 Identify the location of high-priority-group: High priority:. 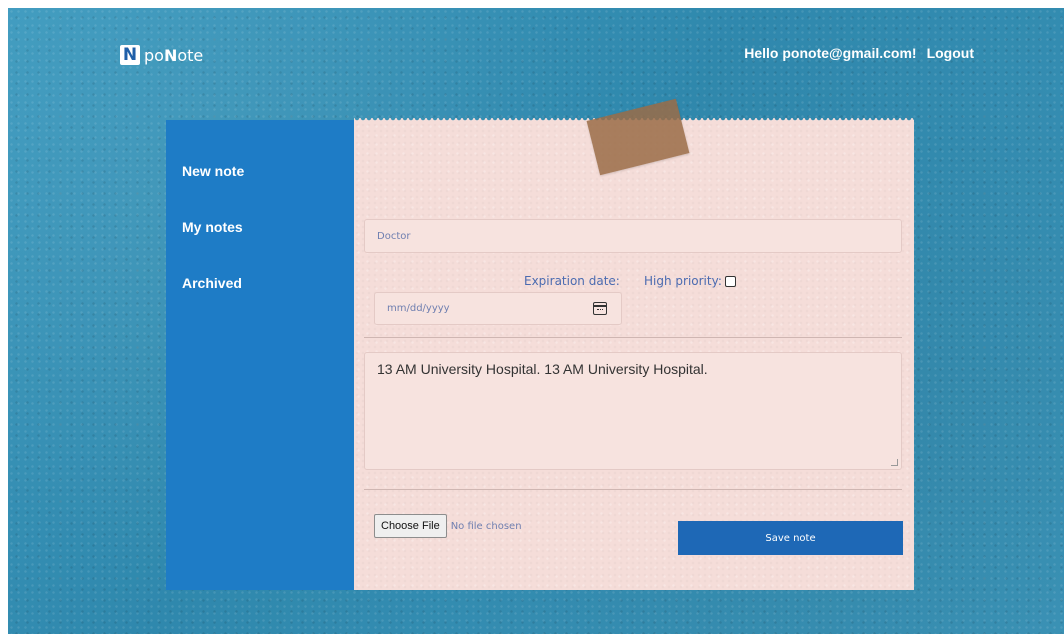
(690, 281).